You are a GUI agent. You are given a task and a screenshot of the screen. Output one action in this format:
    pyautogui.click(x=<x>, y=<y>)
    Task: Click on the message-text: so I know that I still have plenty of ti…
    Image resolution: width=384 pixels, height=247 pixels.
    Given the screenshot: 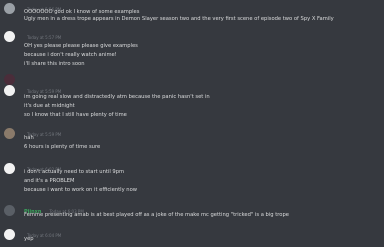 What is the action you would take?
    pyautogui.click(x=75, y=115)
    